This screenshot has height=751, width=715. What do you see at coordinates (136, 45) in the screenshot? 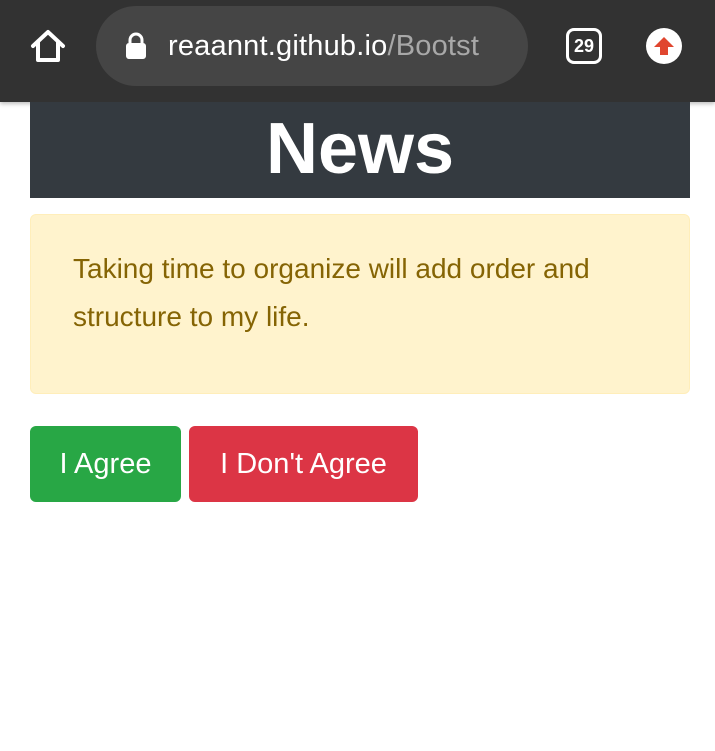
I see `lock-icon` at bounding box center [136, 45].